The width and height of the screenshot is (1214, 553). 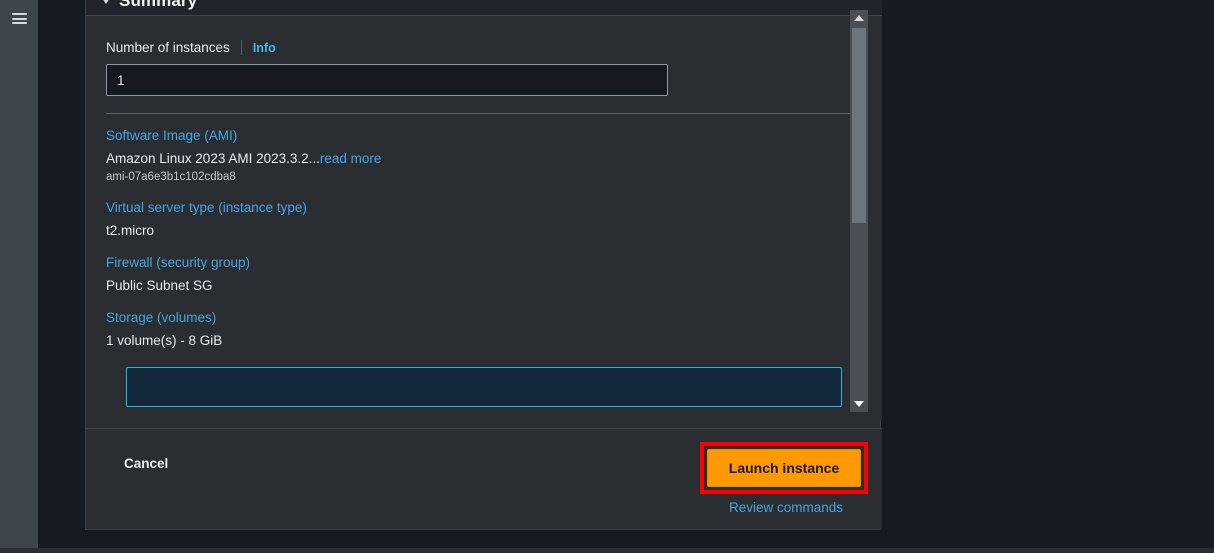 What do you see at coordinates (351, 158) in the screenshot?
I see `read-more-link: read more` at bounding box center [351, 158].